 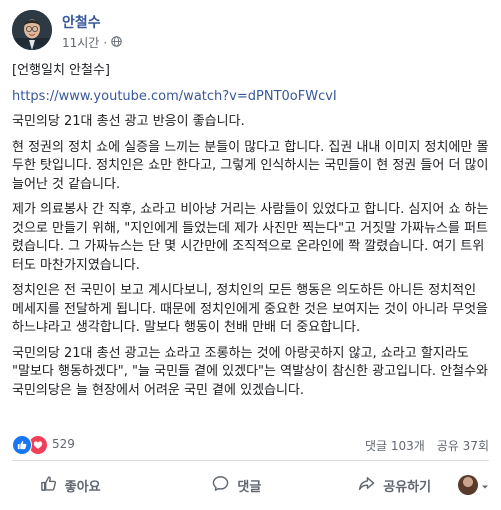 I want to click on post-stats: 529 댓글 103개 공유 37회, so click(x=250, y=444).